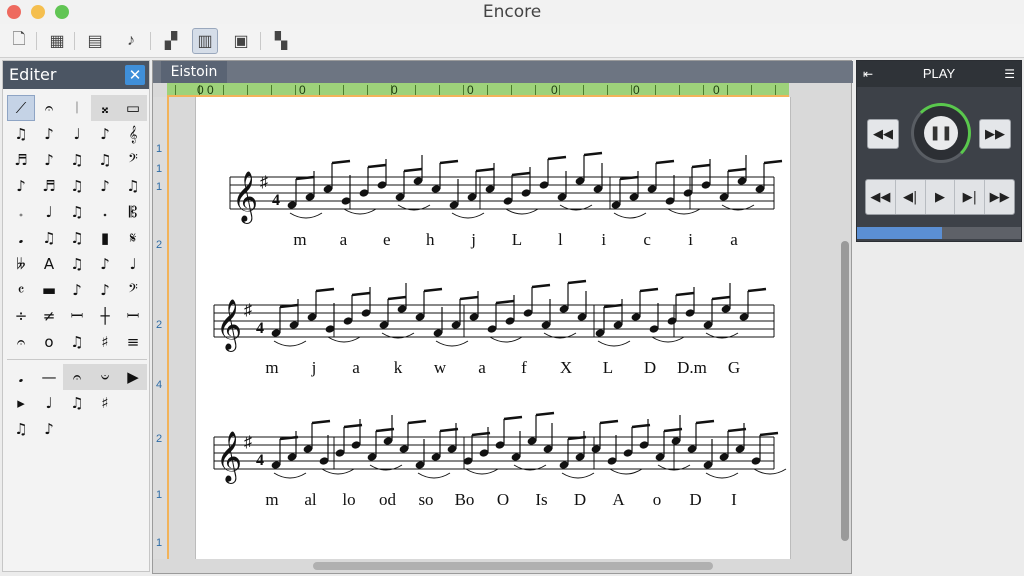 The width and height of the screenshot is (1024, 576). I want to click on previous-button: ◀|, so click(911, 197).